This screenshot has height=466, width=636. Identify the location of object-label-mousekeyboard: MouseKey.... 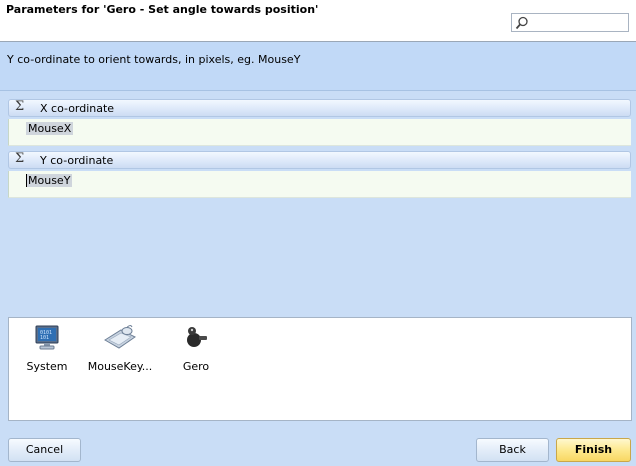
(120, 366).